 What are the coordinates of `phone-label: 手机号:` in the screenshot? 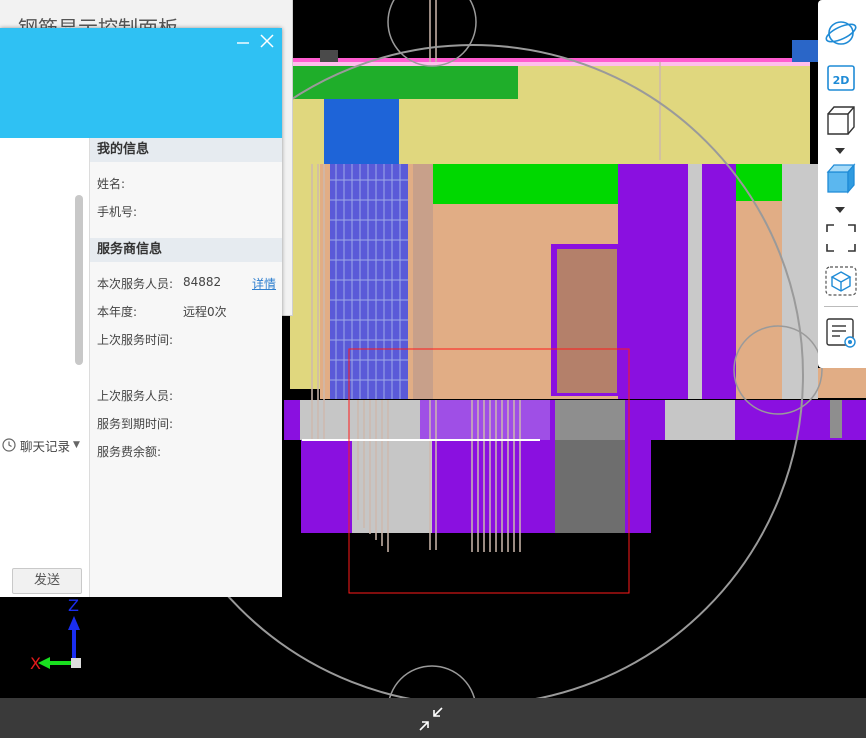 It's located at (117, 212).